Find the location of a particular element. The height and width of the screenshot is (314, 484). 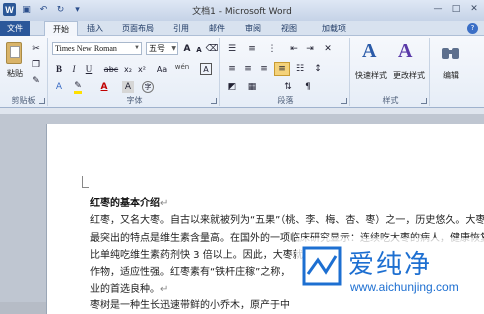

underline-button: U is located at coordinates (89, 69).